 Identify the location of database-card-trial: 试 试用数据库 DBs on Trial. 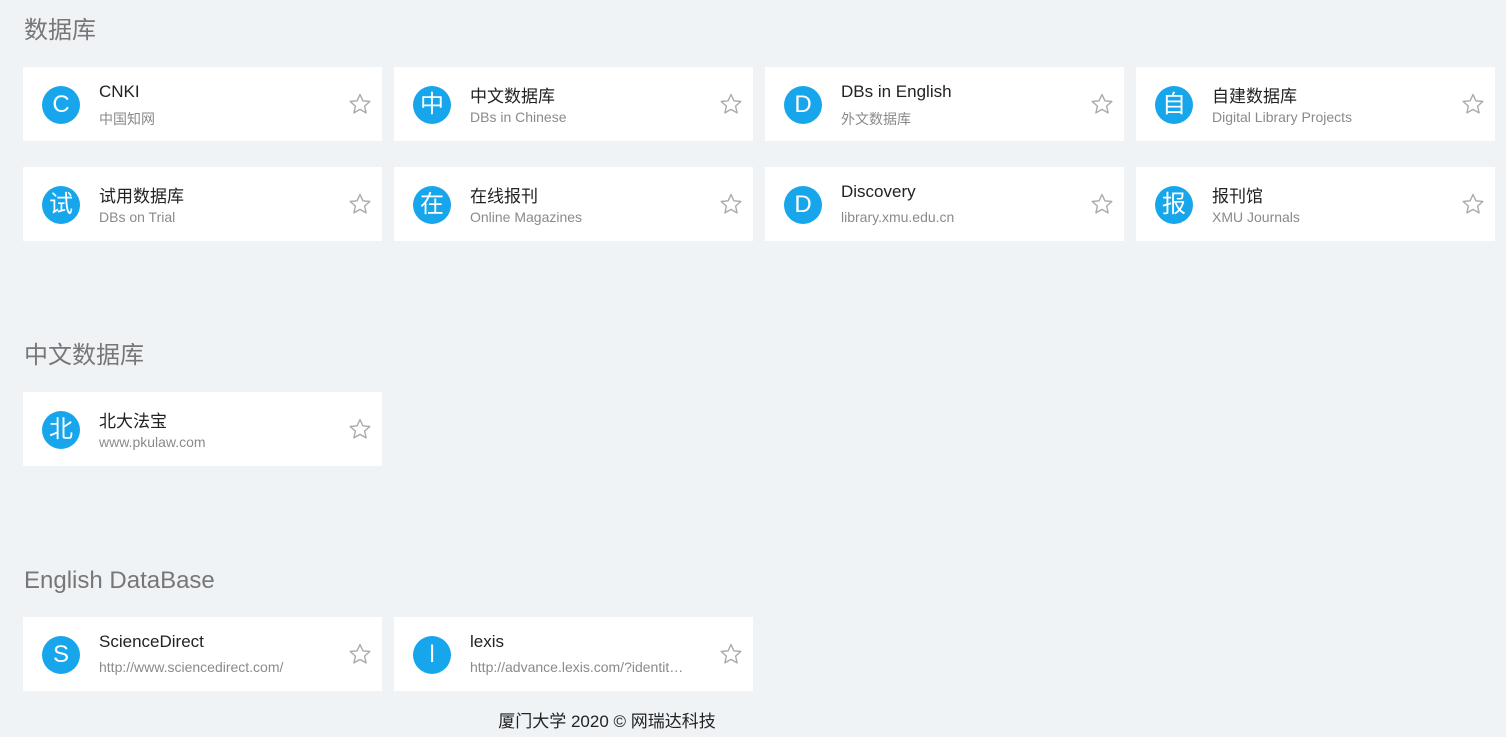
(202, 204).